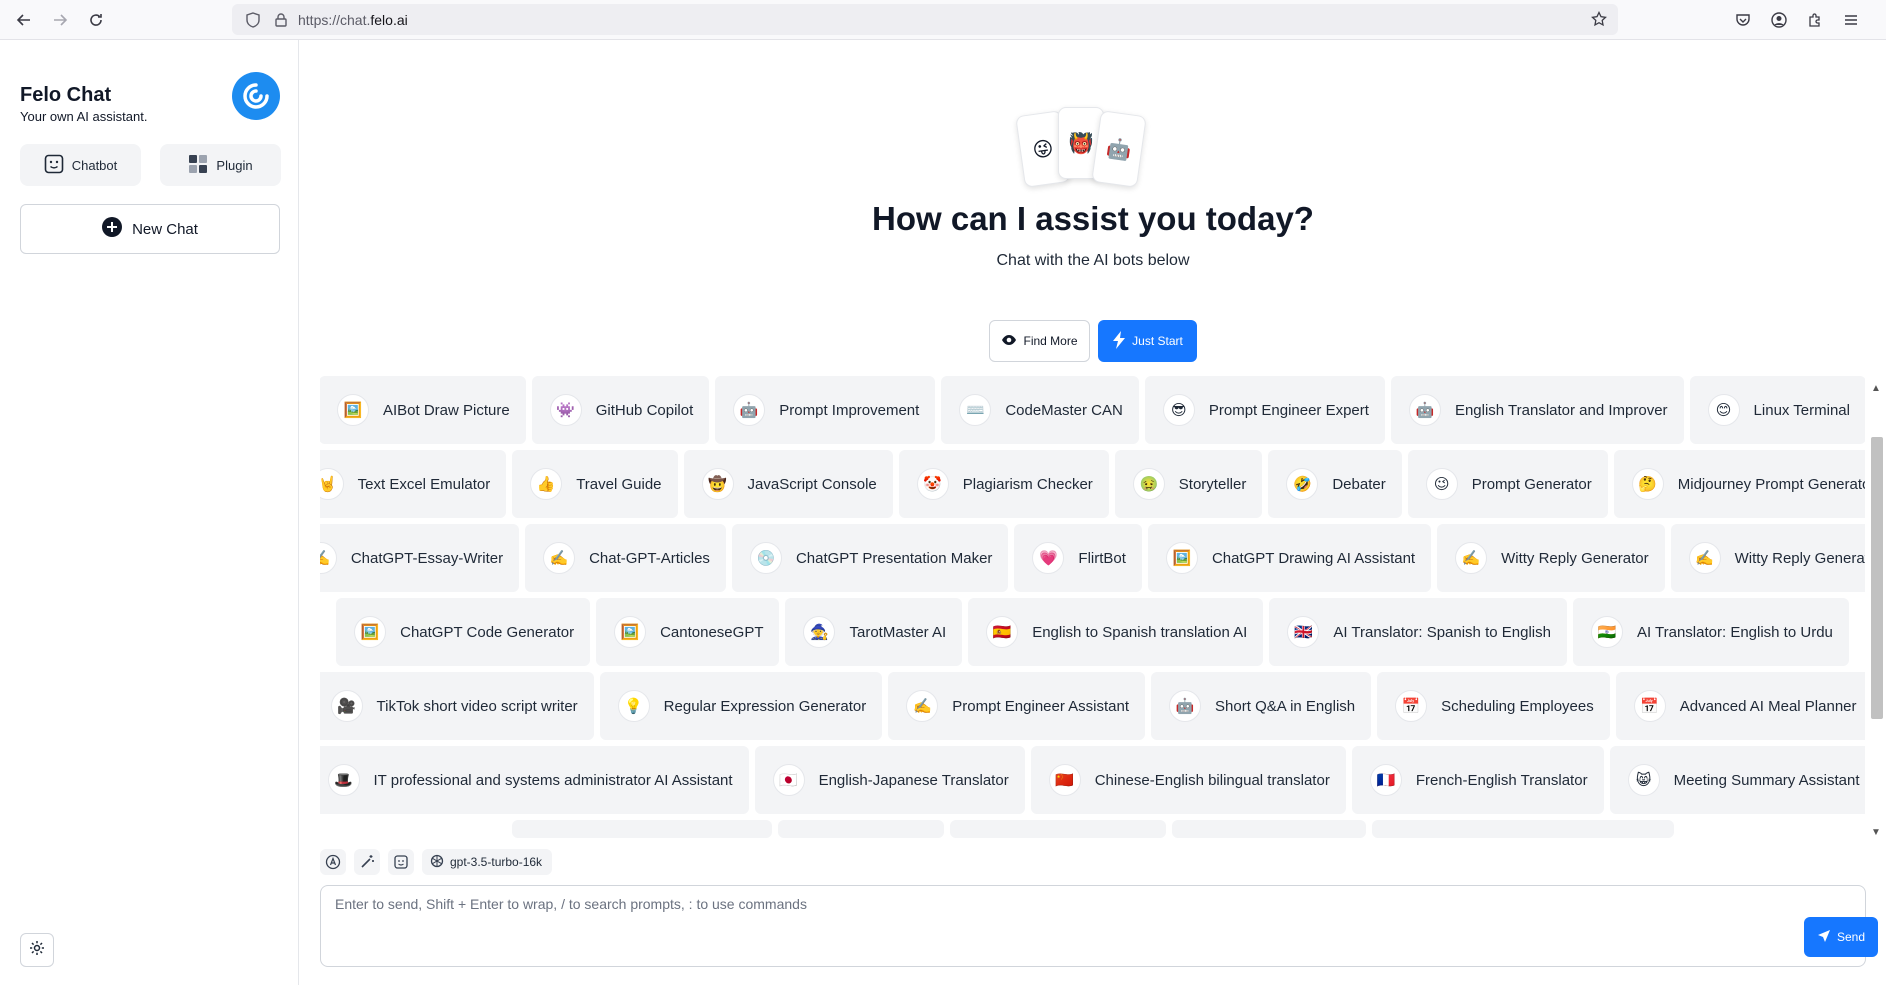  Describe the element at coordinates (625, 558) in the screenshot. I see `bot-chip: ✍️ Chat-GPT-Articles` at that location.